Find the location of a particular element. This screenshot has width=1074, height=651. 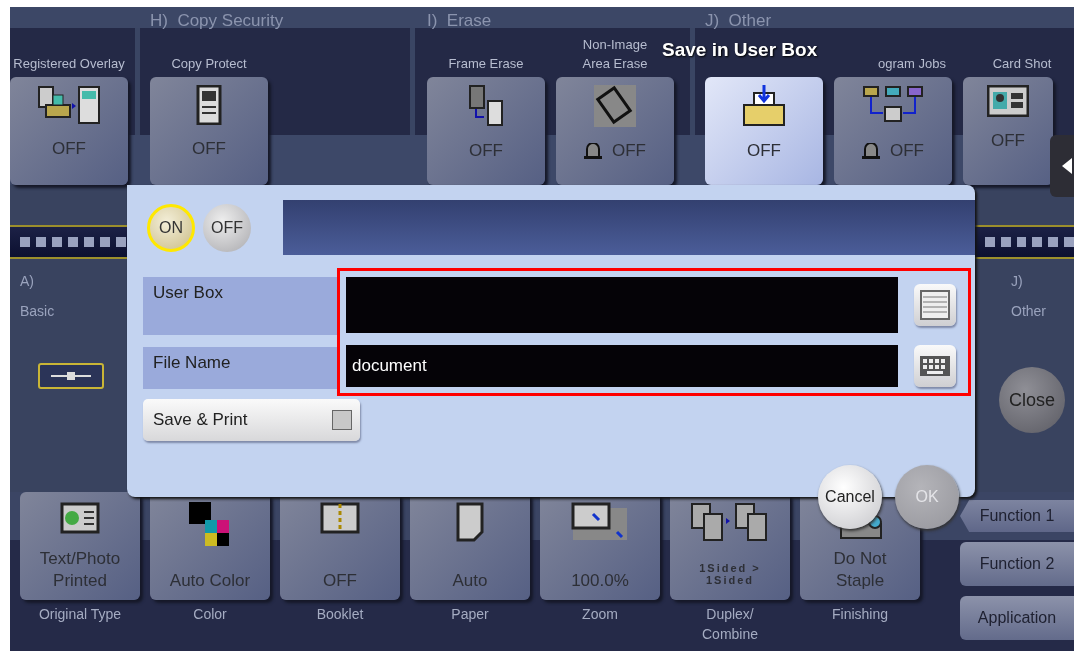

group-title: I) Erase is located at coordinates (459, 21).